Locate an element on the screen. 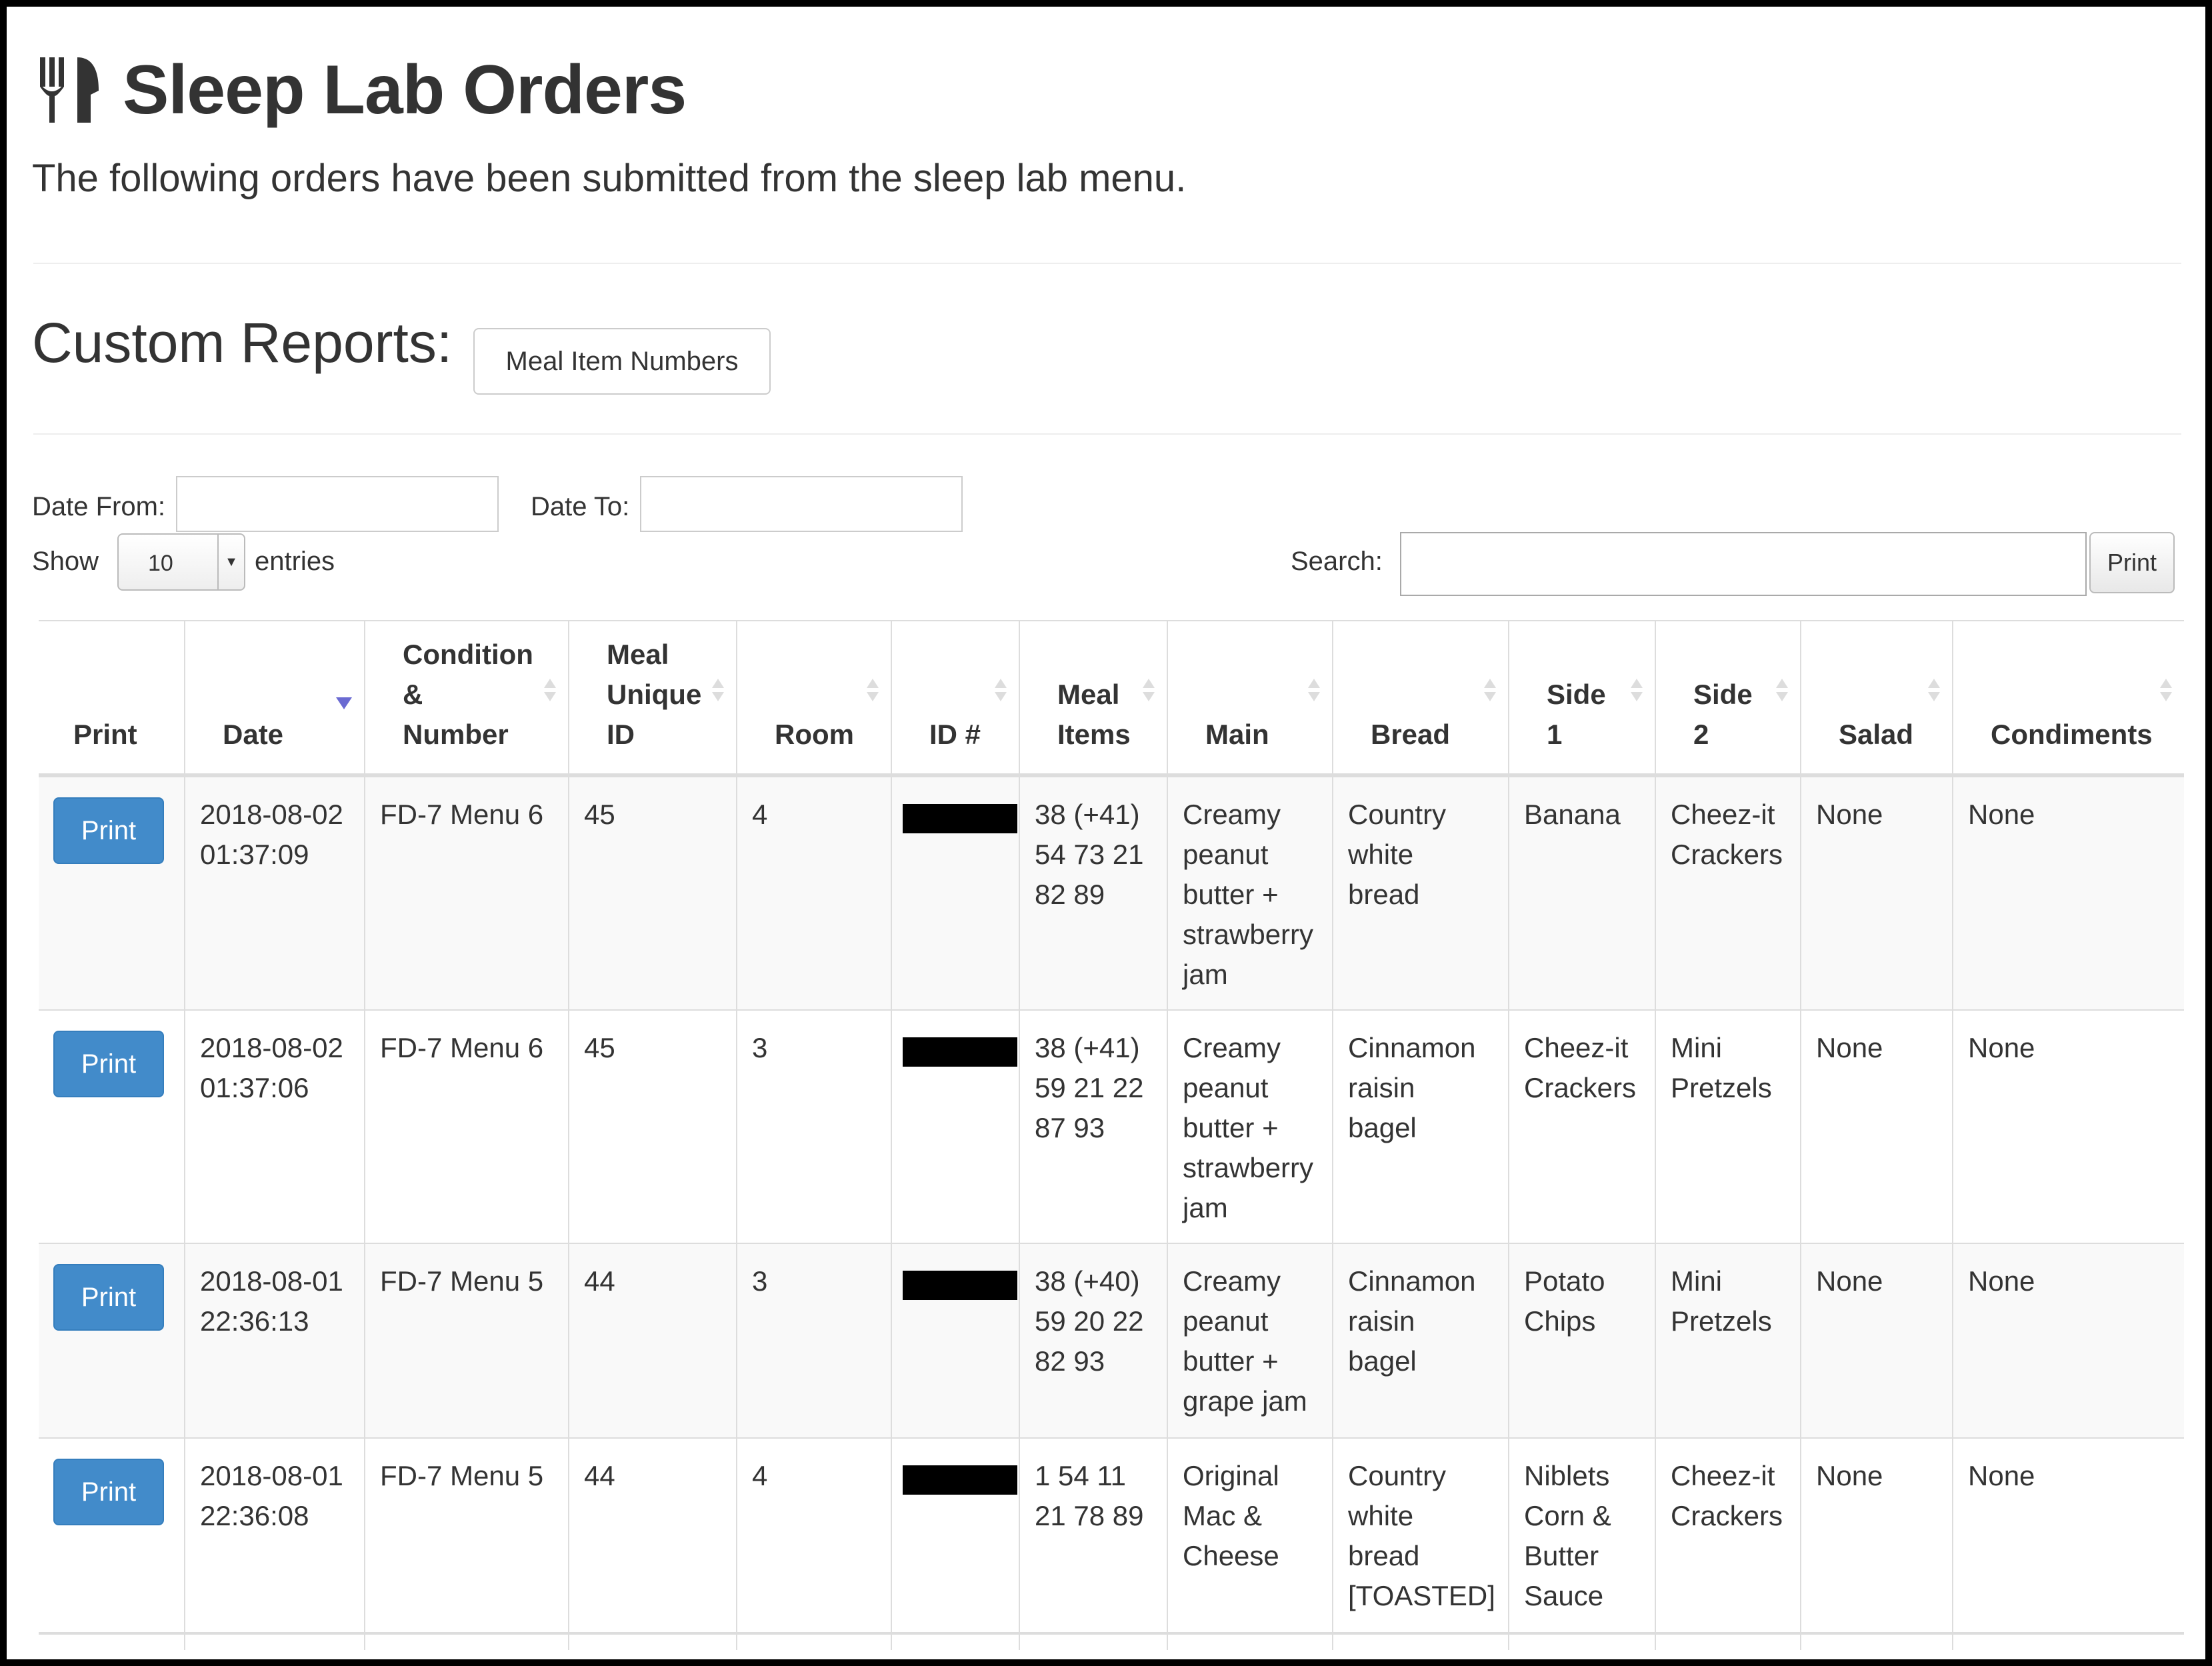 The height and width of the screenshot is (1666, 2212). cell-bread: Country white bread is located at coordinates (1420, 893).